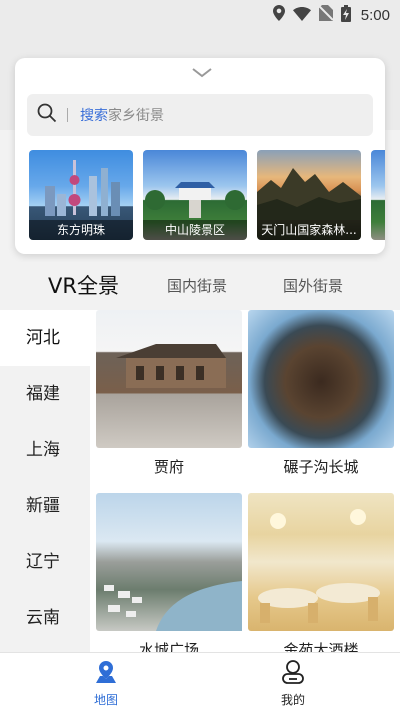 This screenshot has width=400, height=711. Describe the element at coordinates (321, 467) in the screenshot. I see `scene-label: 碾子沟长城` at that location.